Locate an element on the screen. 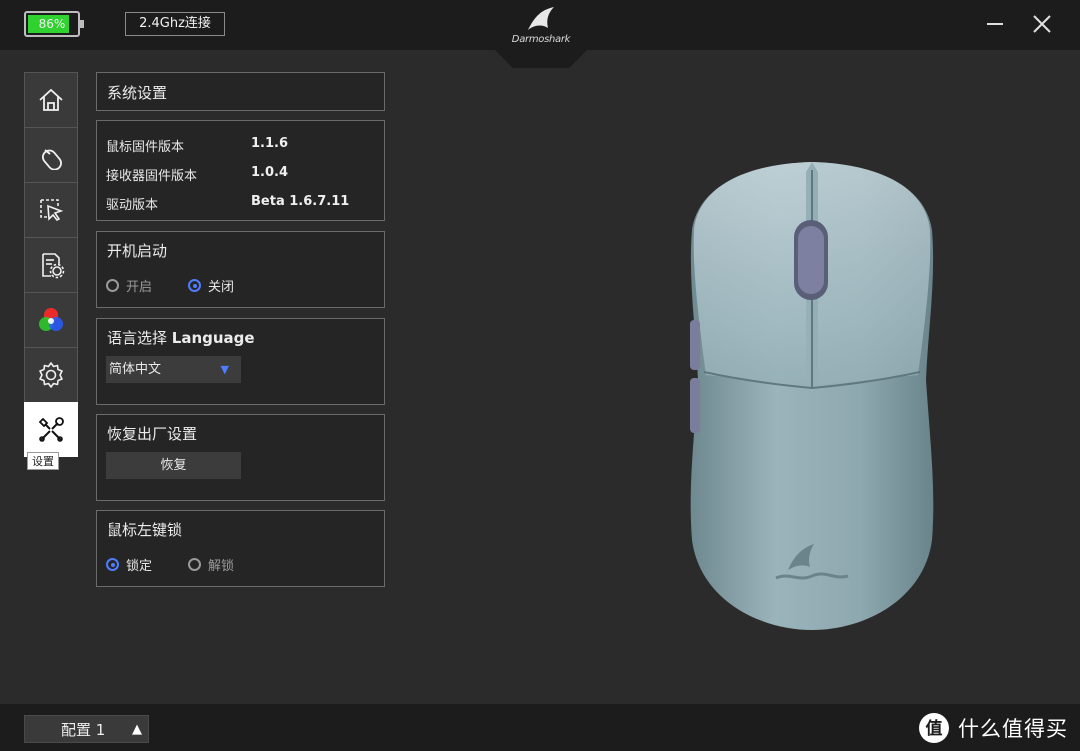 The height and width of the screenshot is (751, 1080). battery-tip is located at coordinates (82, 24).